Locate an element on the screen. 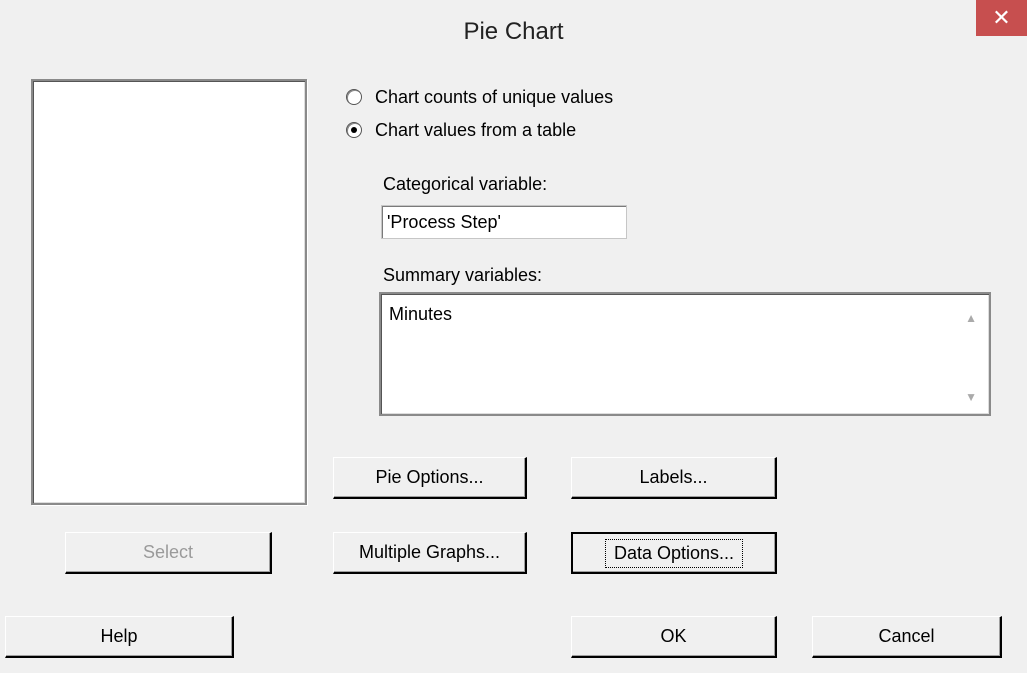 This screenshot has width=1027, height=673. select-button: Select is located at coordinates (168, 553).